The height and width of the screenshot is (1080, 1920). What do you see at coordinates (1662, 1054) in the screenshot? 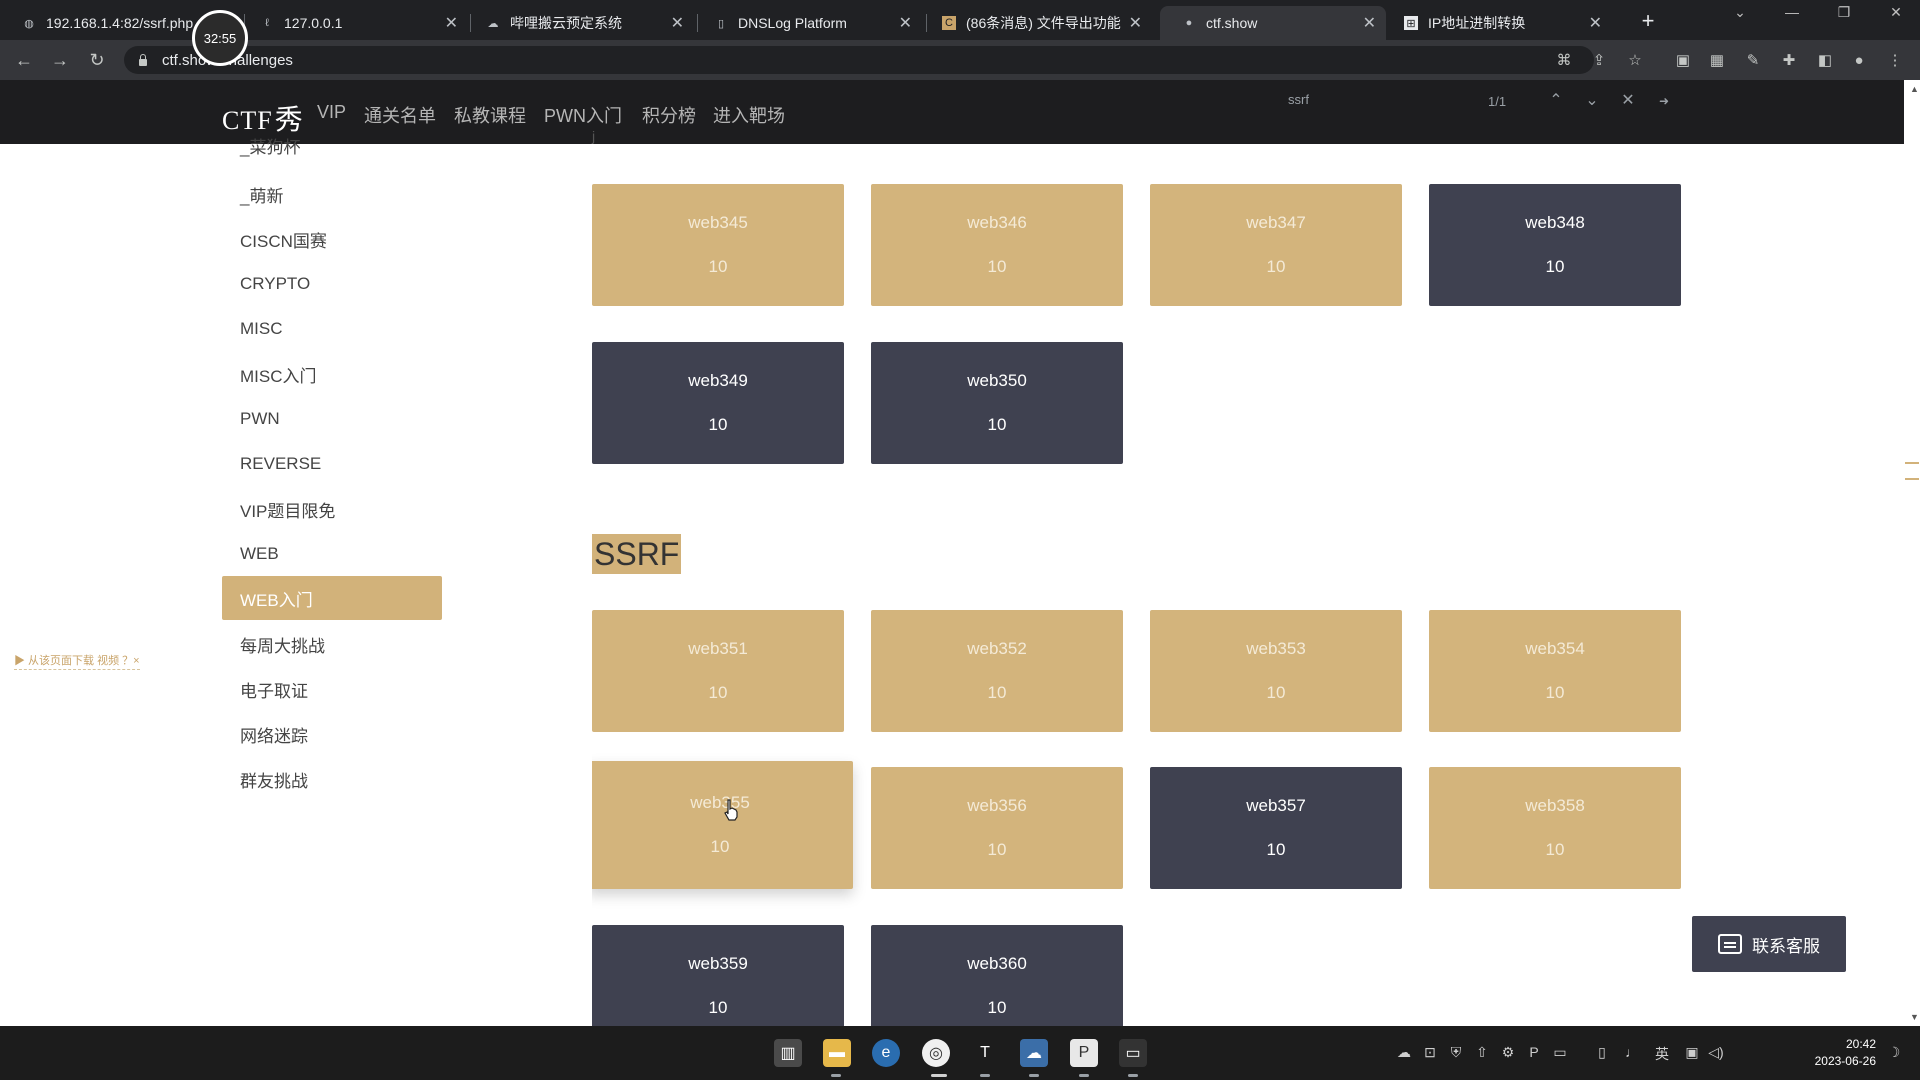
I see `input-method-indicator: 英` at bounding box center [1662, 1054].